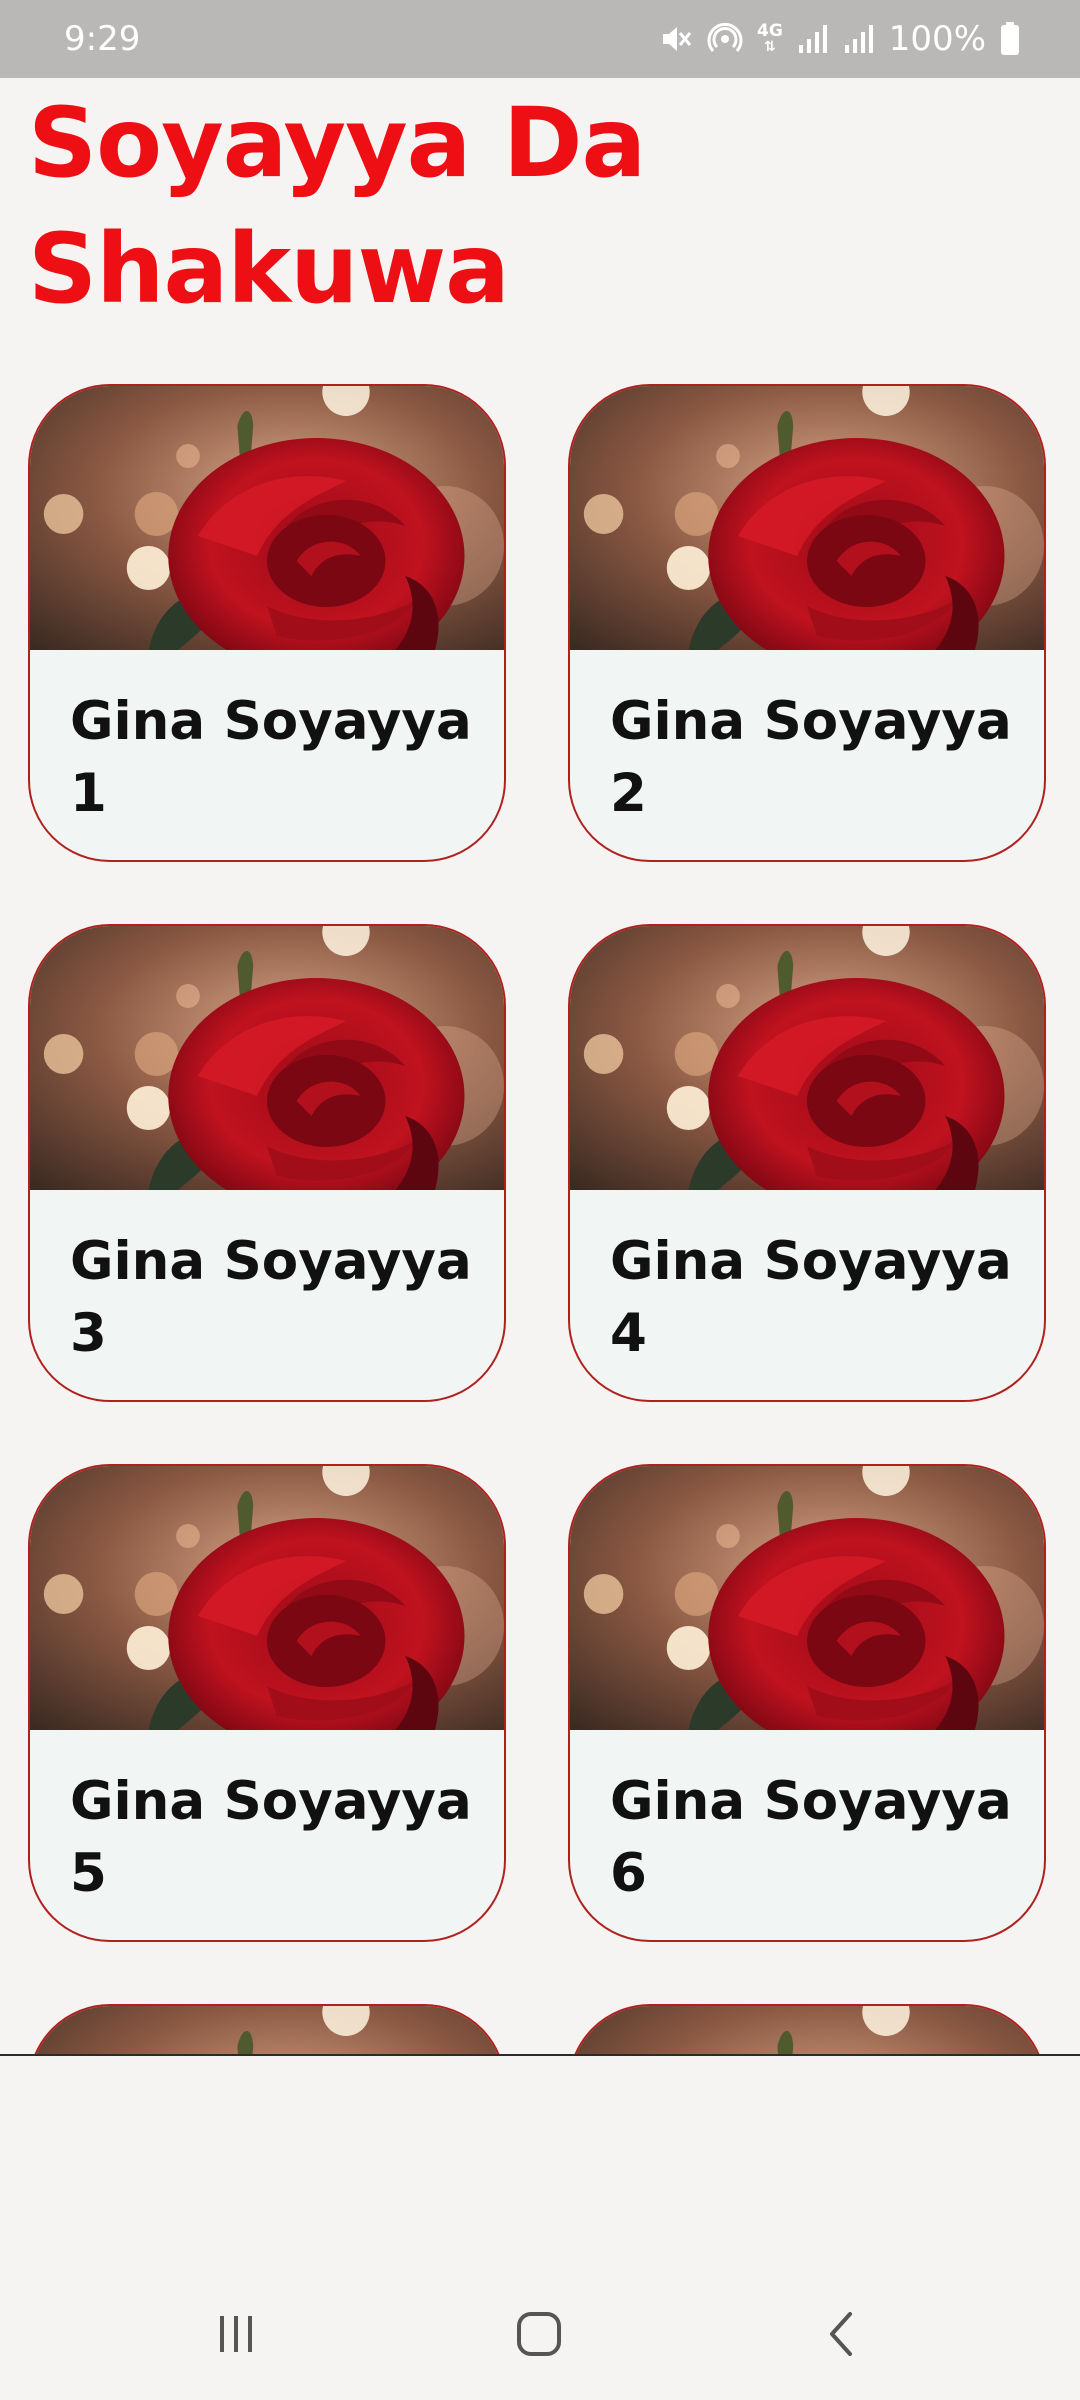 The image size is (1080, 2400). What do you see at coordinates (842, 2334) in the screenshot?
I see `back-icon` at bounding box center [842, 2334].